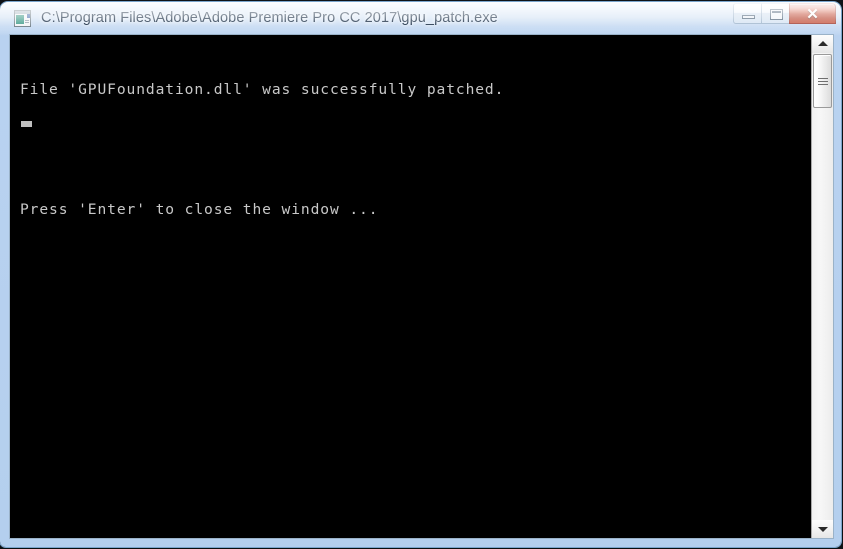  I want to click on maximize-icon, so click(776, 14).